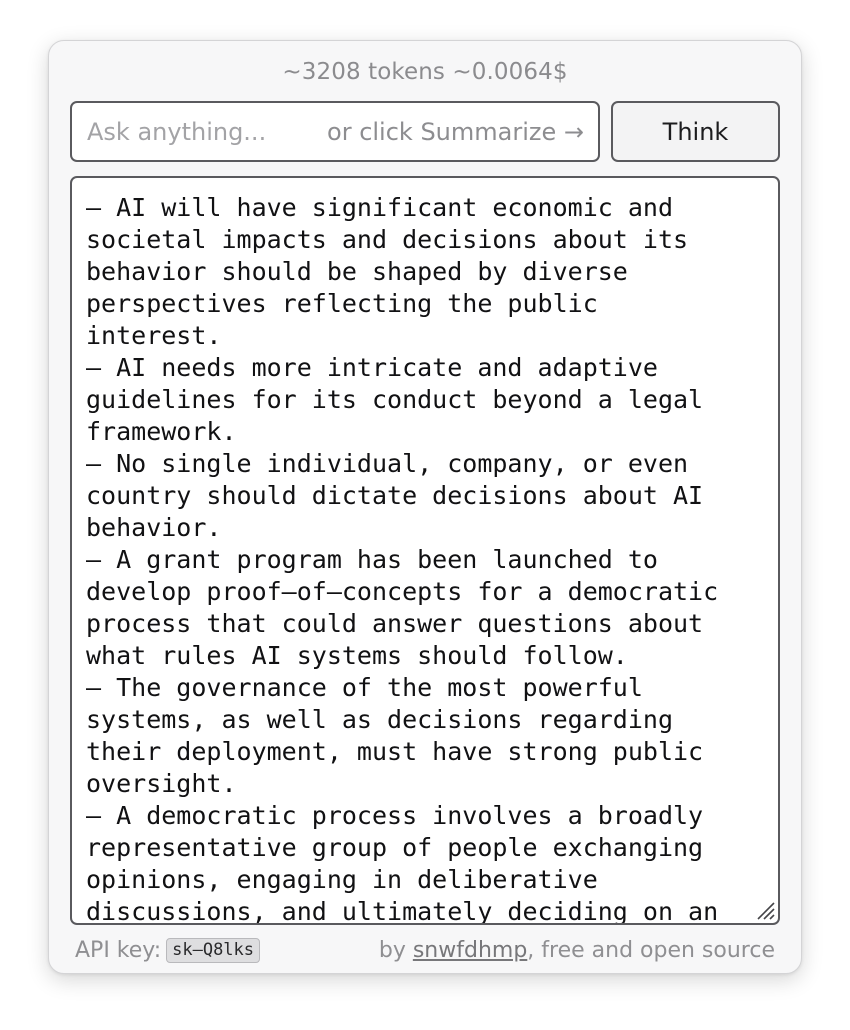 This screenshot has width=850, height=1030. What do you see at coordinates (425, 72) in the screenshot?
I see `token-cost-label: ~3208 tokens ~0.0064$` at bounding box center [425, 72].